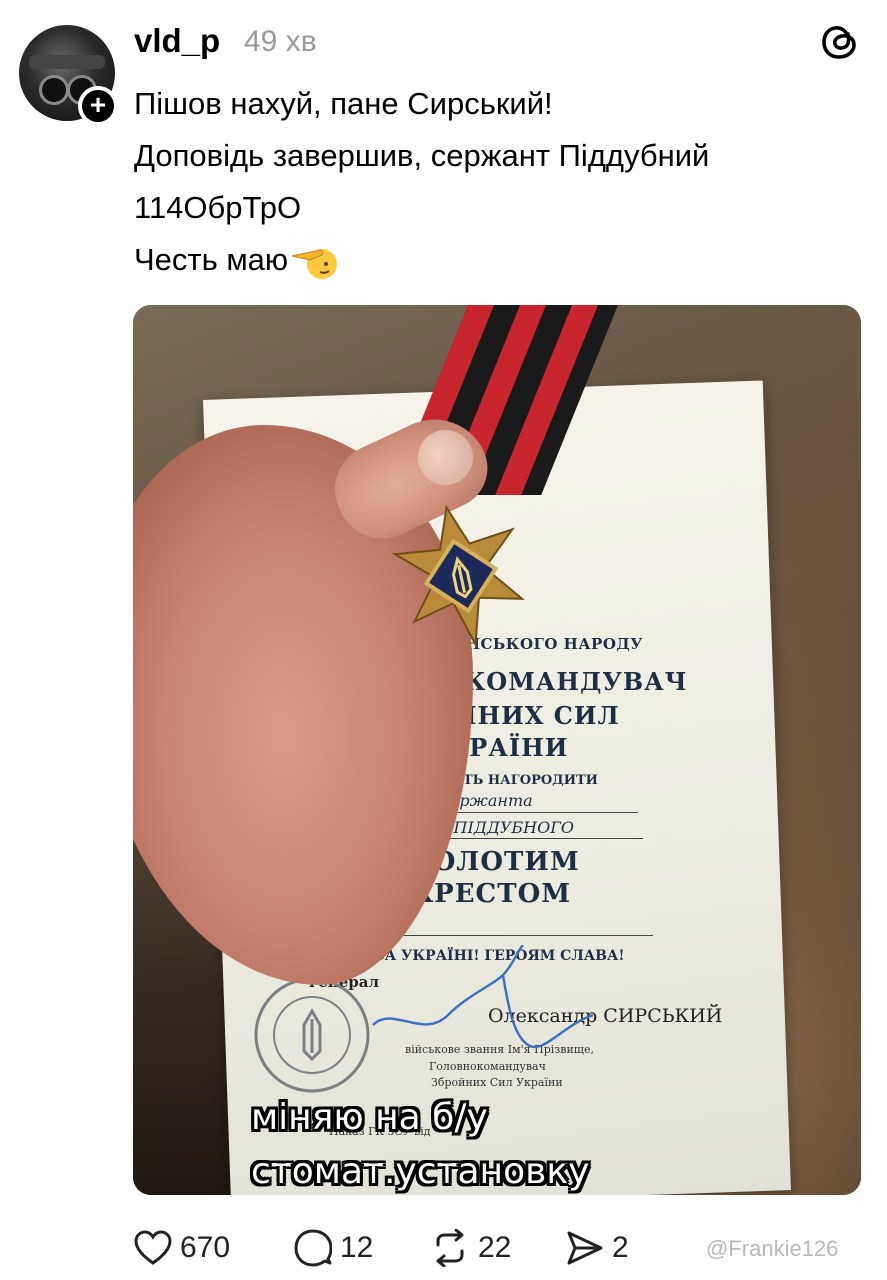  I want to click on heart-icon, so click(153, 1247).